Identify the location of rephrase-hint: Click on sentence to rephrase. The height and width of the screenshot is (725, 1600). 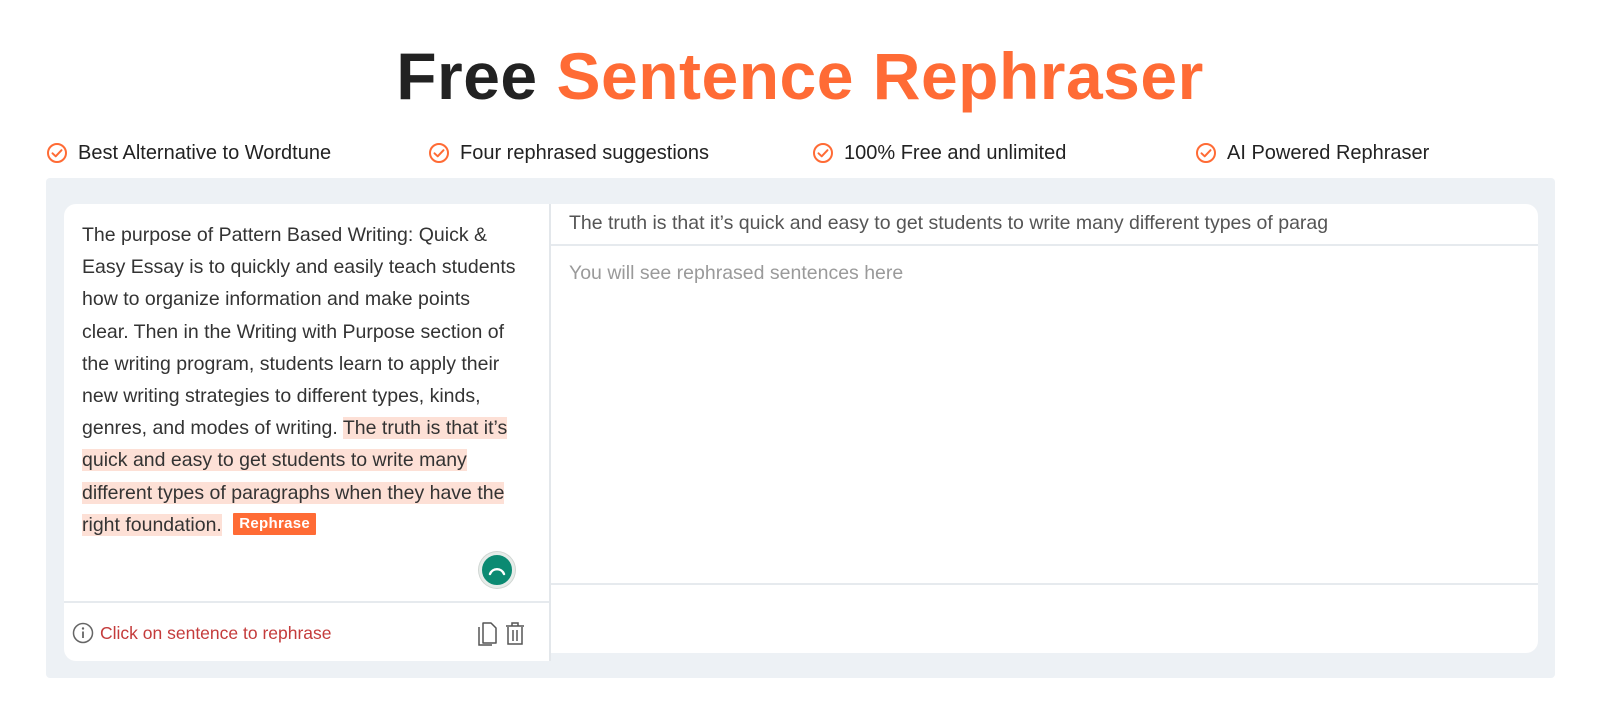
(202, 633).